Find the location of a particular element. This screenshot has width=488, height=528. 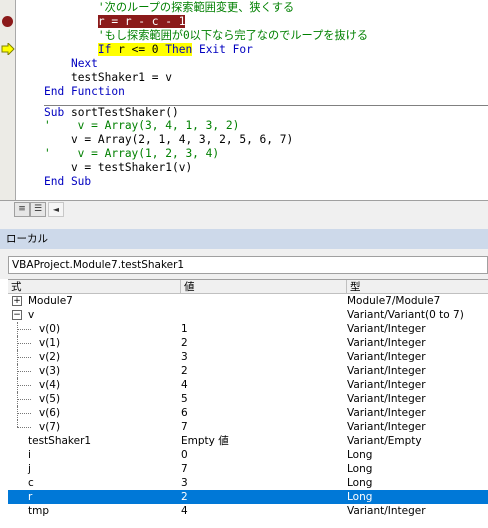

expression-label: v(2) is located at coordinates (50, 357).